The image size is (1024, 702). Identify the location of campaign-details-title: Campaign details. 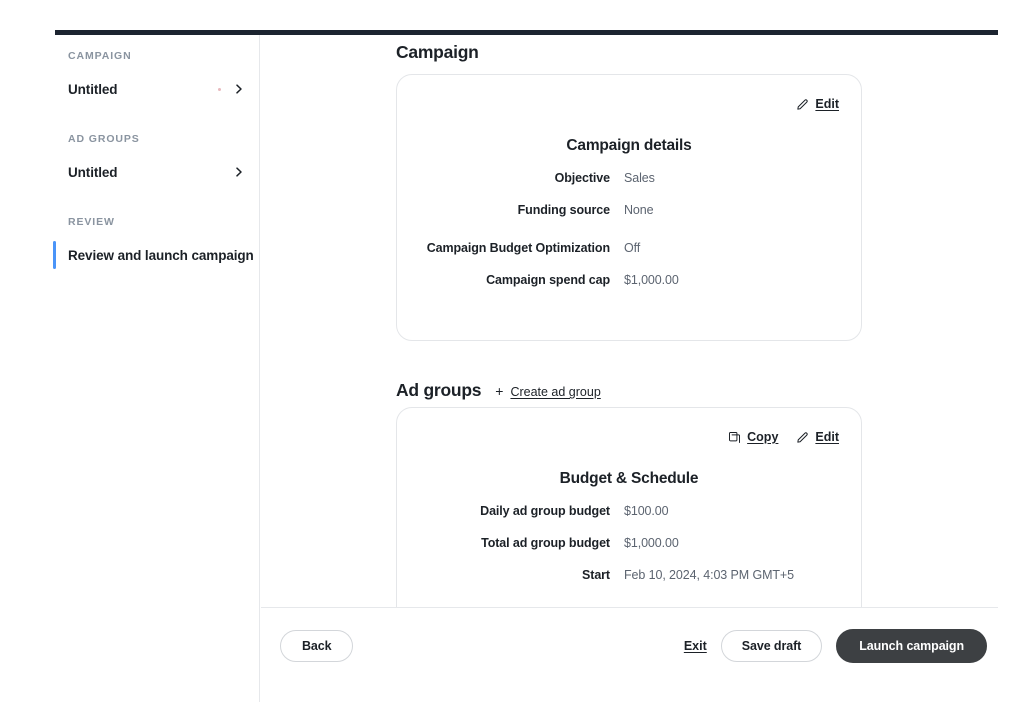
(629, 145).